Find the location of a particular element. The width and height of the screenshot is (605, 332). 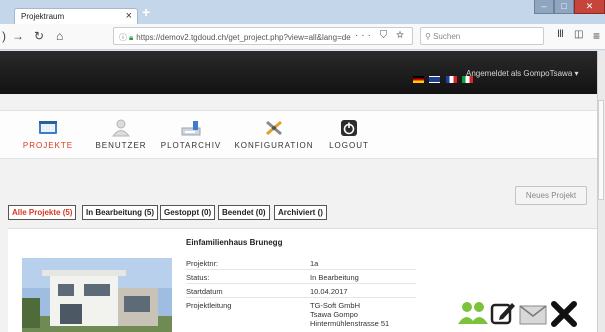

user-icon is located at coordinates (121, 128).